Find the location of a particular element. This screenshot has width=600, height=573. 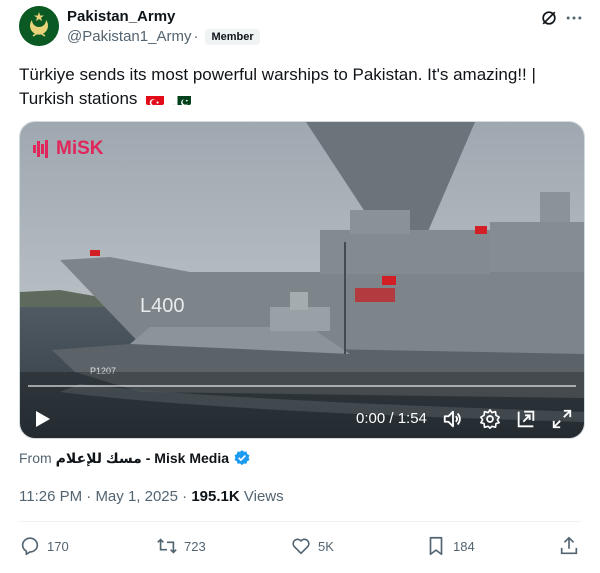

reply-count: 170 is located at coordinates (58, 546).